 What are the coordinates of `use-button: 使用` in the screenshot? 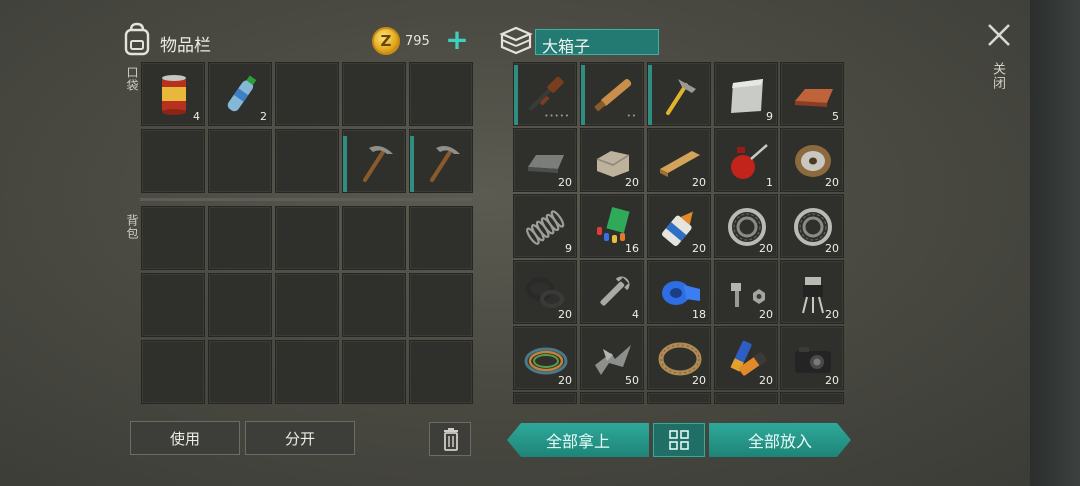 It's located at (185, 438).